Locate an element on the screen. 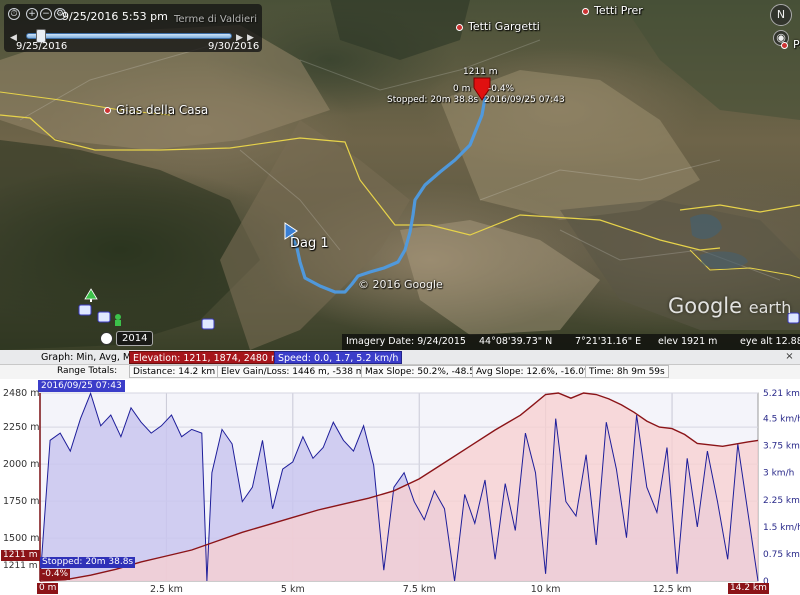  cursor-dist-flag: 0 m is located at coordinates (48, 588).